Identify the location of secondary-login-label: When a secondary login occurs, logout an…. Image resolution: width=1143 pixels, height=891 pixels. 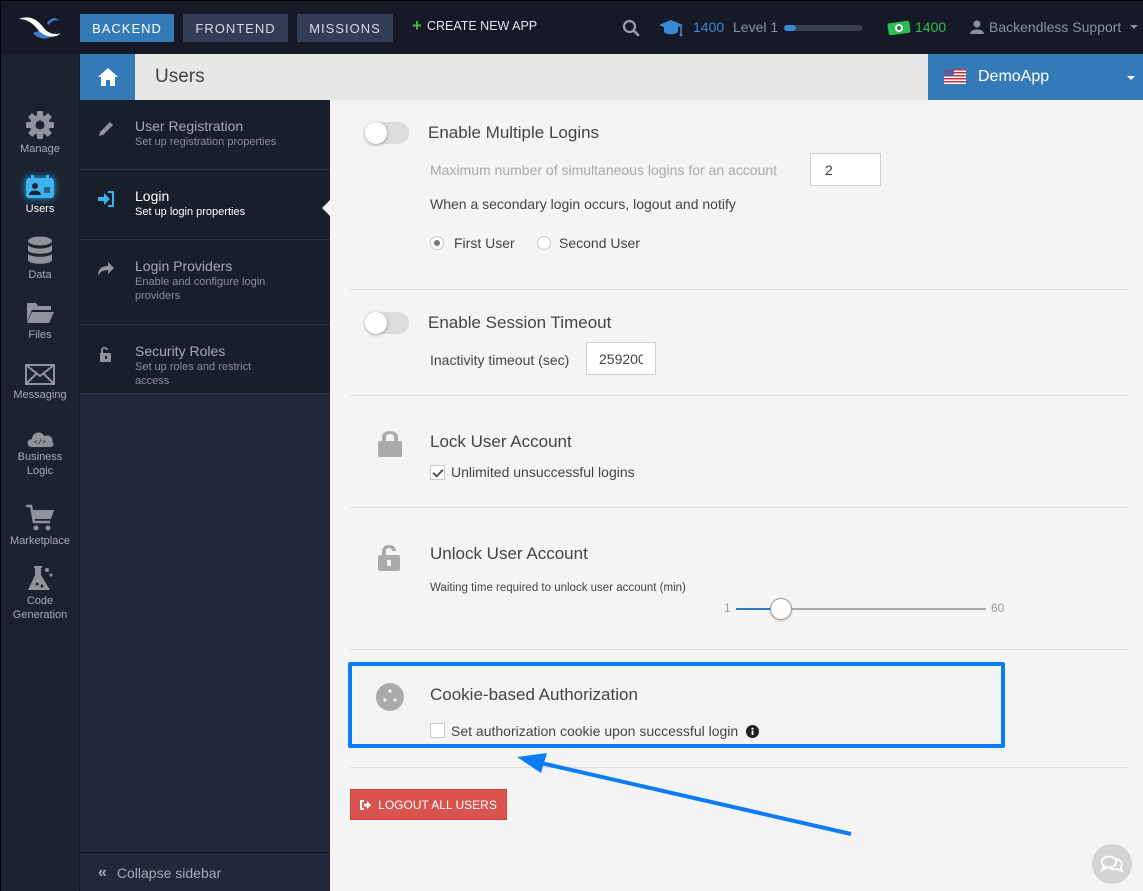
(583, 204).